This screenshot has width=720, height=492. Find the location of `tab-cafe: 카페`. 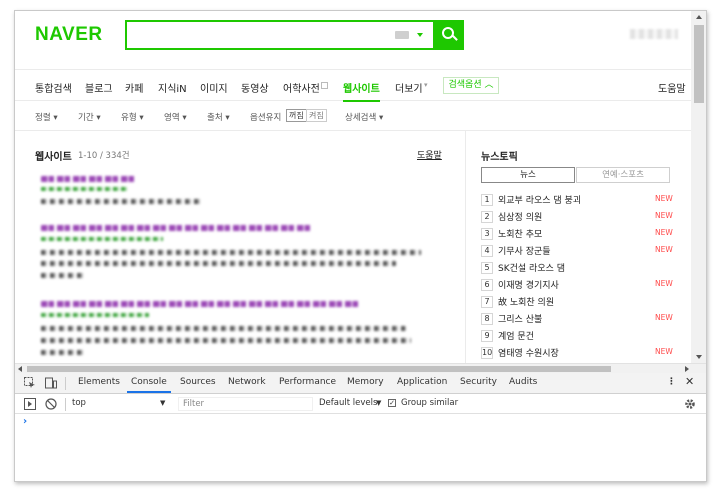

tab-cafe: 카페 is located at coordinates (134, 87).